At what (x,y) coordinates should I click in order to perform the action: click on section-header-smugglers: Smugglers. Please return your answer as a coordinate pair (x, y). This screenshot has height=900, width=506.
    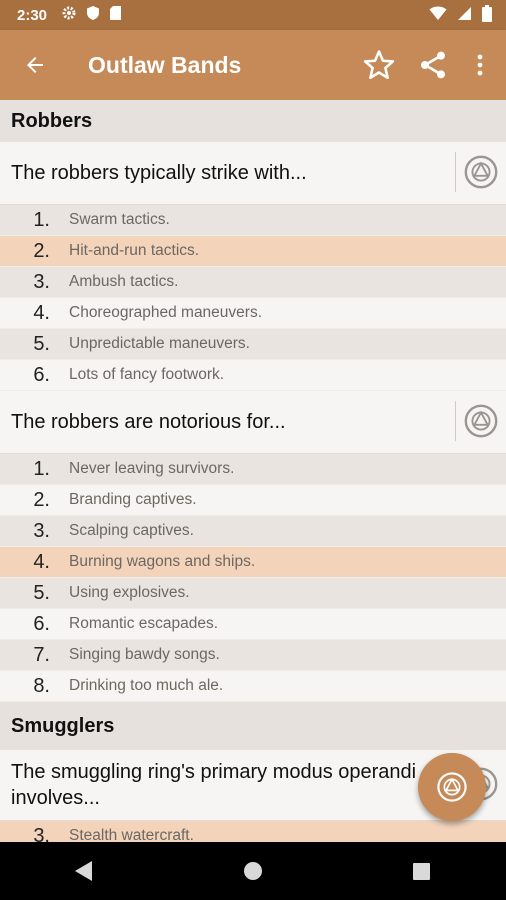
    Looking at the image, I should click on (253, 726).